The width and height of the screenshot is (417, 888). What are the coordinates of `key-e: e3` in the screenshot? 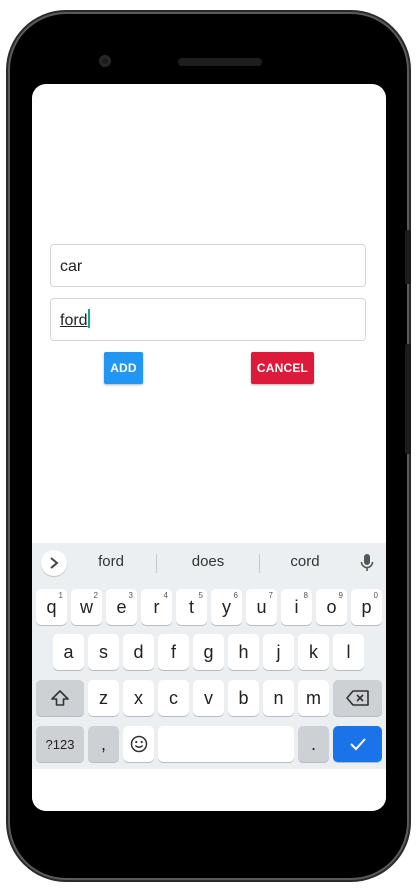 It's located at (121, 607).